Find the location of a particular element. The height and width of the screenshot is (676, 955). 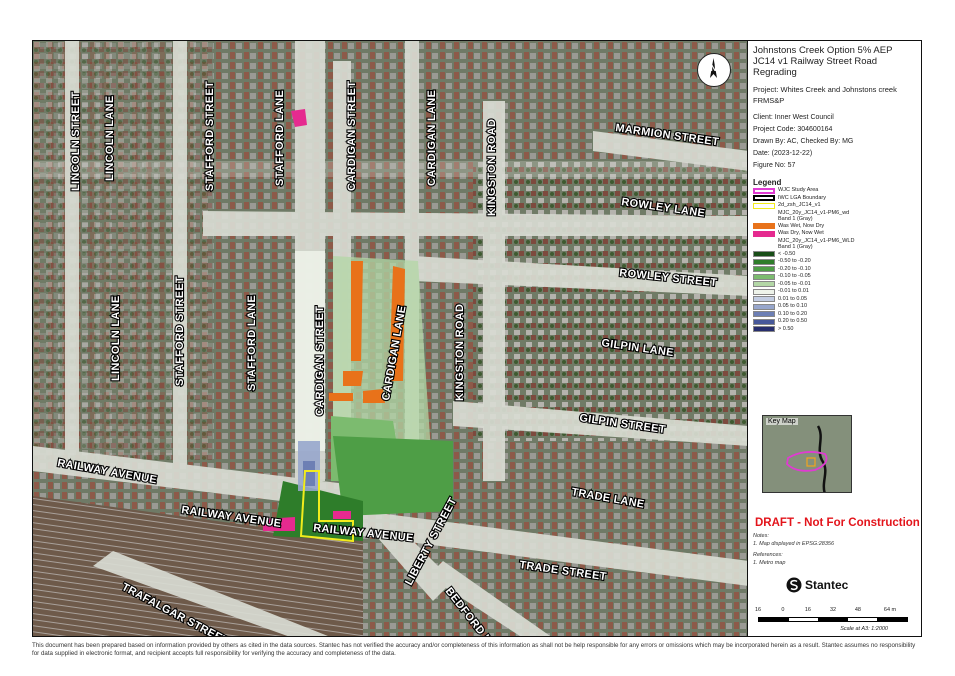

north-label: N is located at coordinates (714, 68).